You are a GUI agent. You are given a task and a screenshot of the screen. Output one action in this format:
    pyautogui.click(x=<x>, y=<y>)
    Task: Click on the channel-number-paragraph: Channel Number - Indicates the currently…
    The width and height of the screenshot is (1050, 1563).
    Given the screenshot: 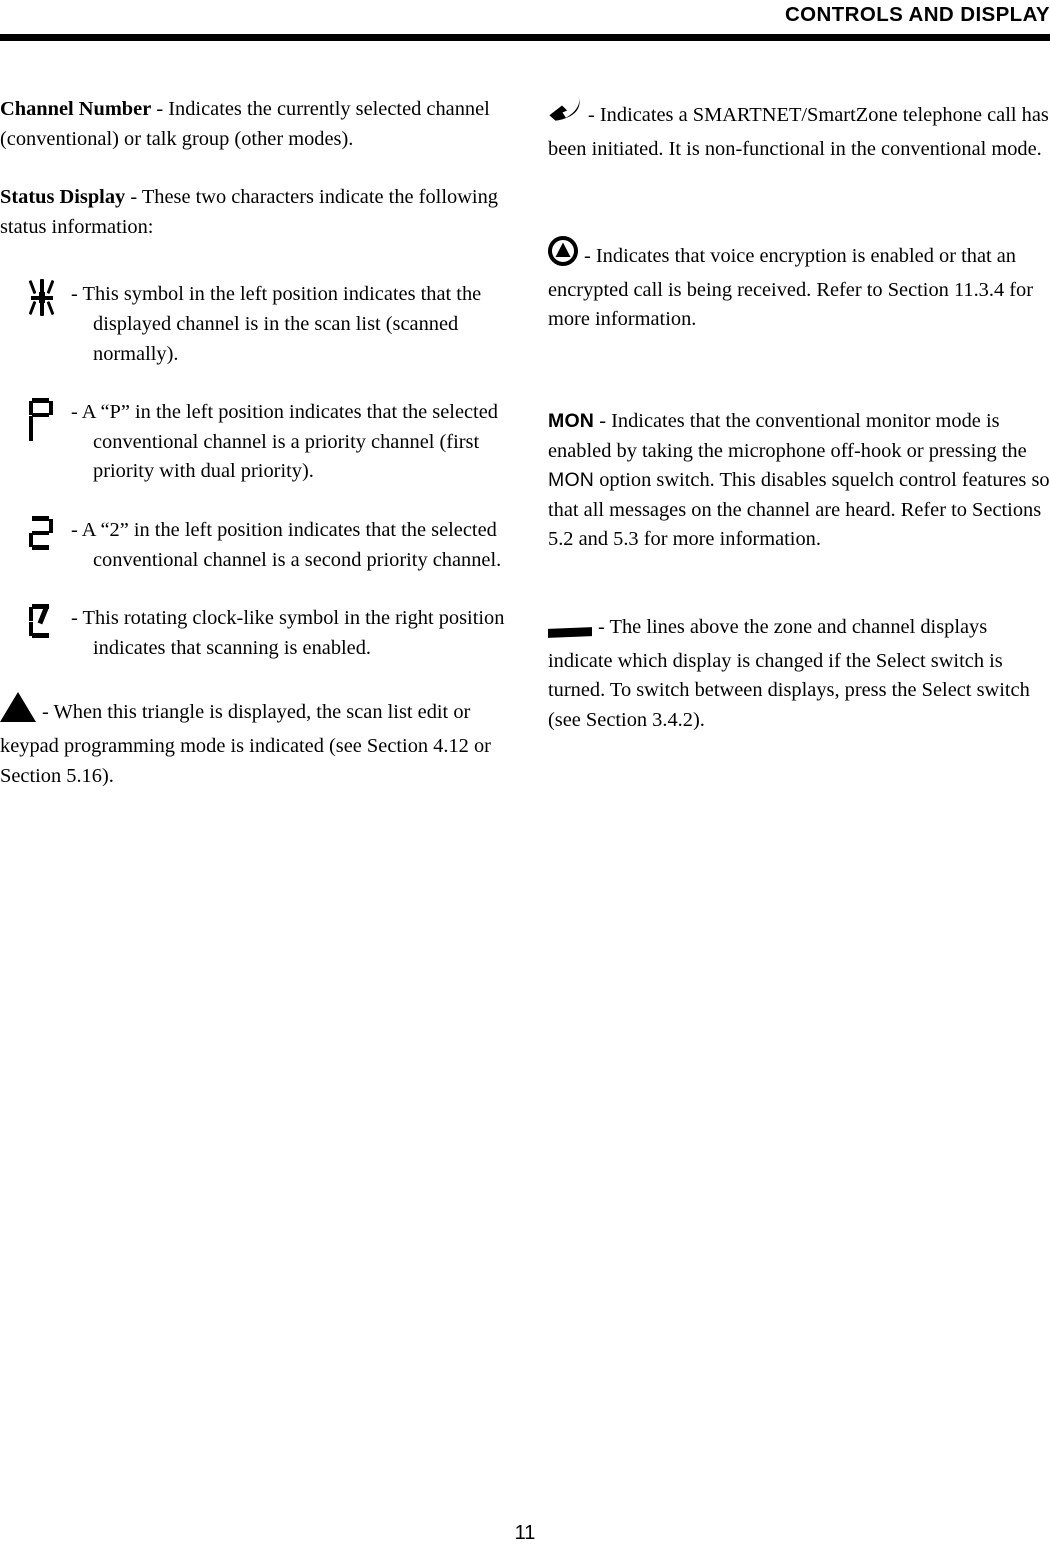 What is the action you would take?
    pyautogui.click(x=252, y=124)
    